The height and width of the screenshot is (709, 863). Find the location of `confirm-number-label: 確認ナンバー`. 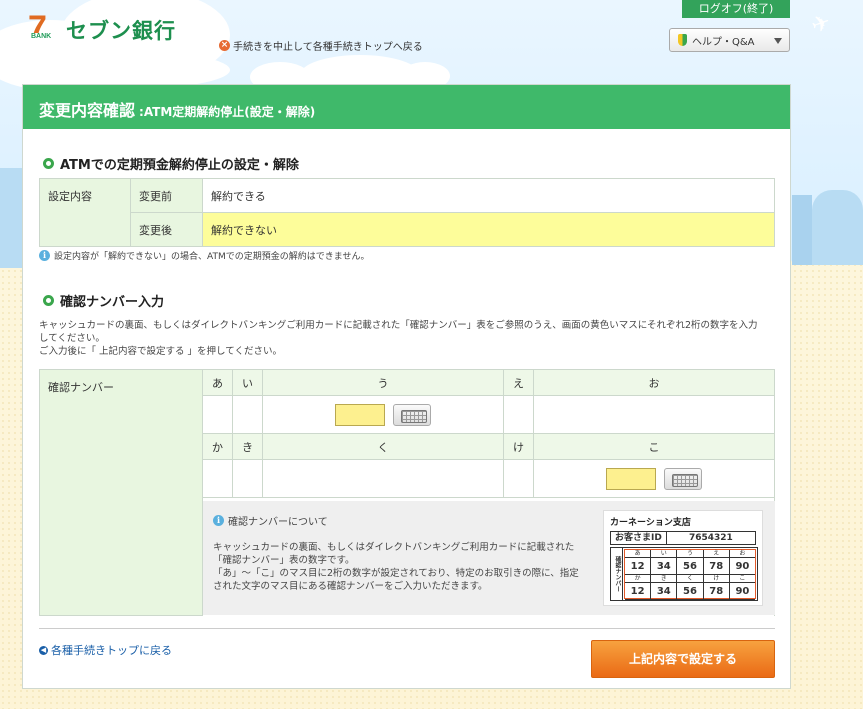

confirm-number-label: 確認ナンバー is located at coordinates (121, 492).